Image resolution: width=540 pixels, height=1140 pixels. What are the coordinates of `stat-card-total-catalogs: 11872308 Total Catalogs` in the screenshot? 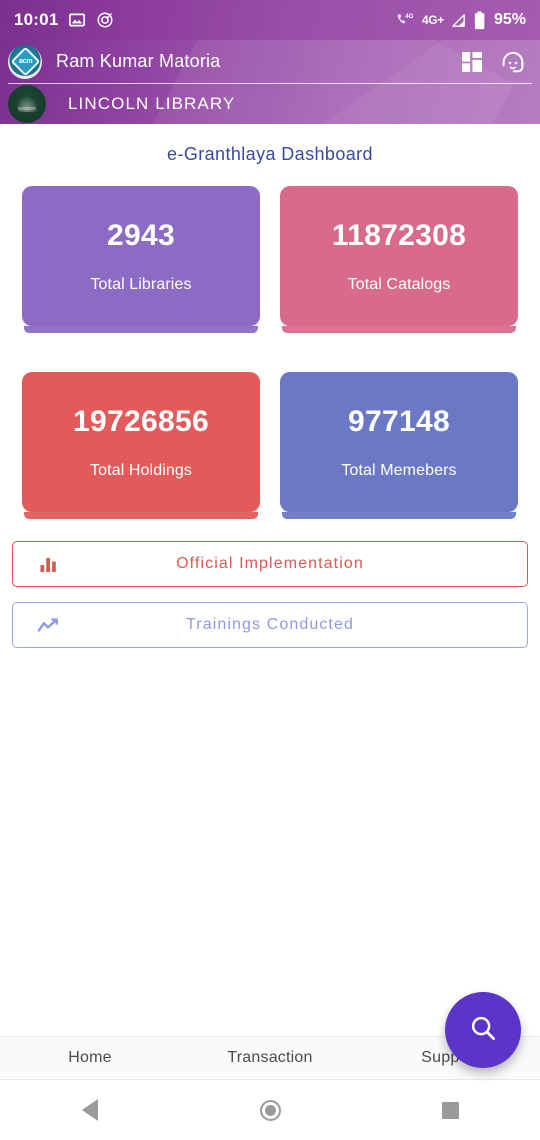 It's located at (399, 259).